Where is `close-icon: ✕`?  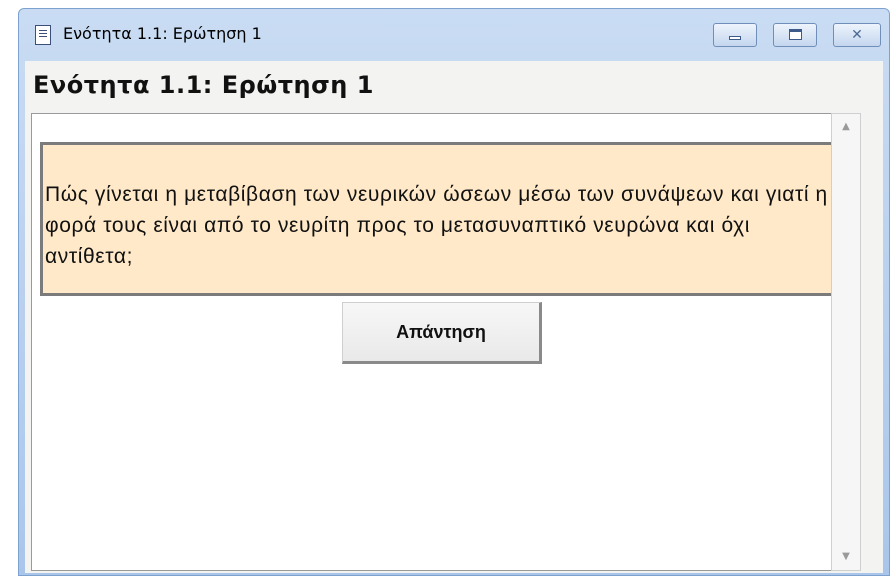
close-icon: ✕ is located at coordinates (857, 35).